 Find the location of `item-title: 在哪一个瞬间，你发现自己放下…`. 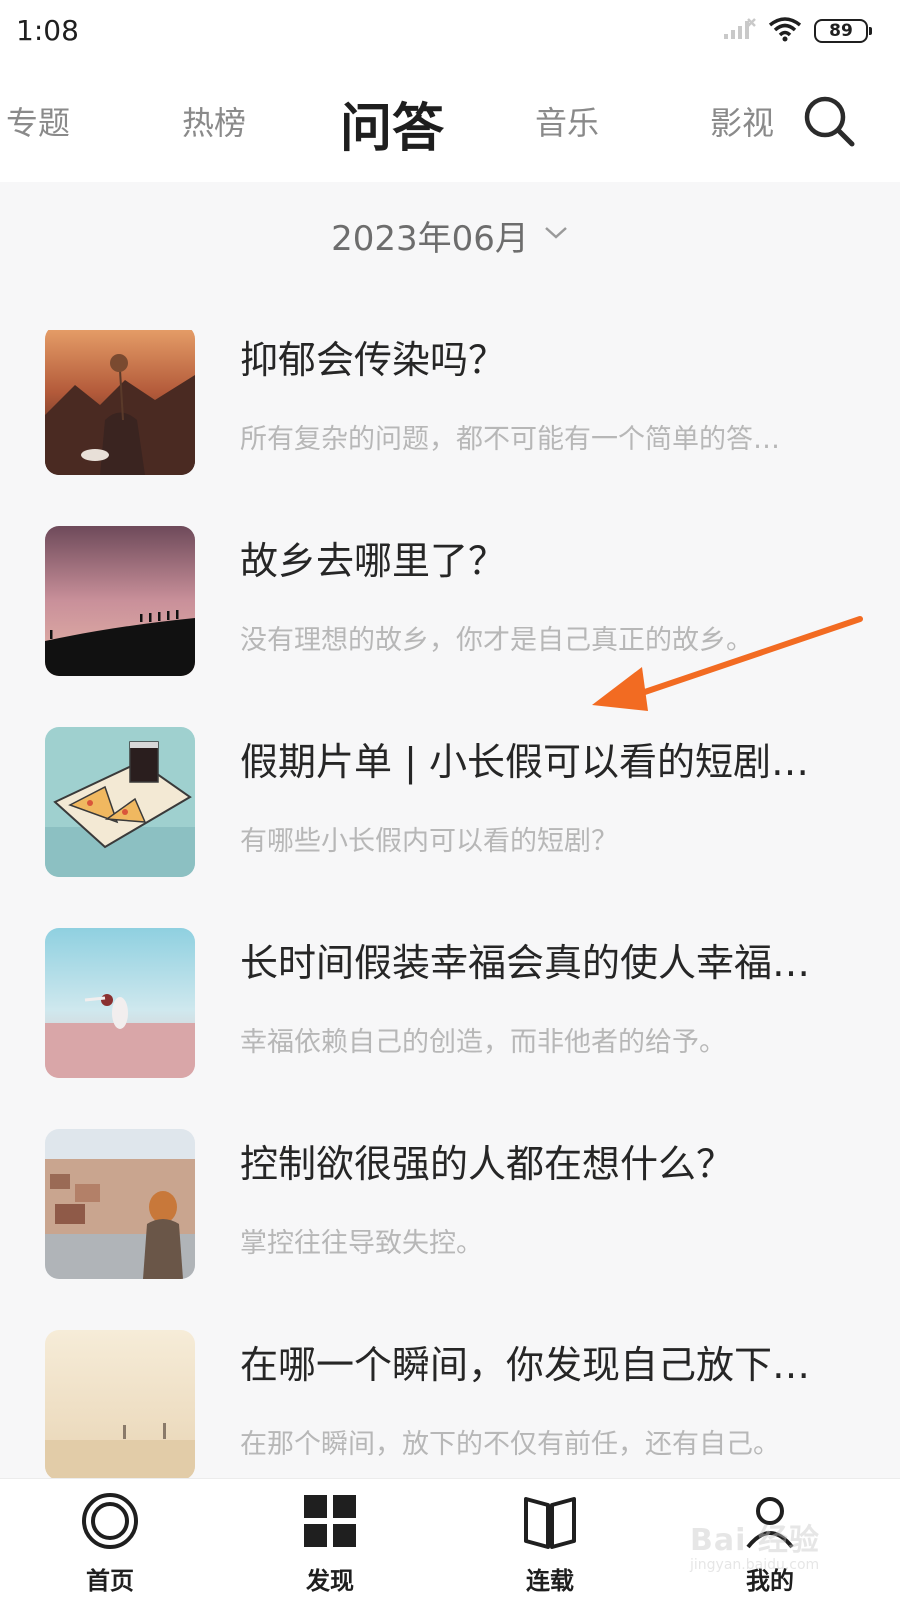

item-title: 在哪一个瞬间，你发现自己放下… is located at coordinates (525, 1365).